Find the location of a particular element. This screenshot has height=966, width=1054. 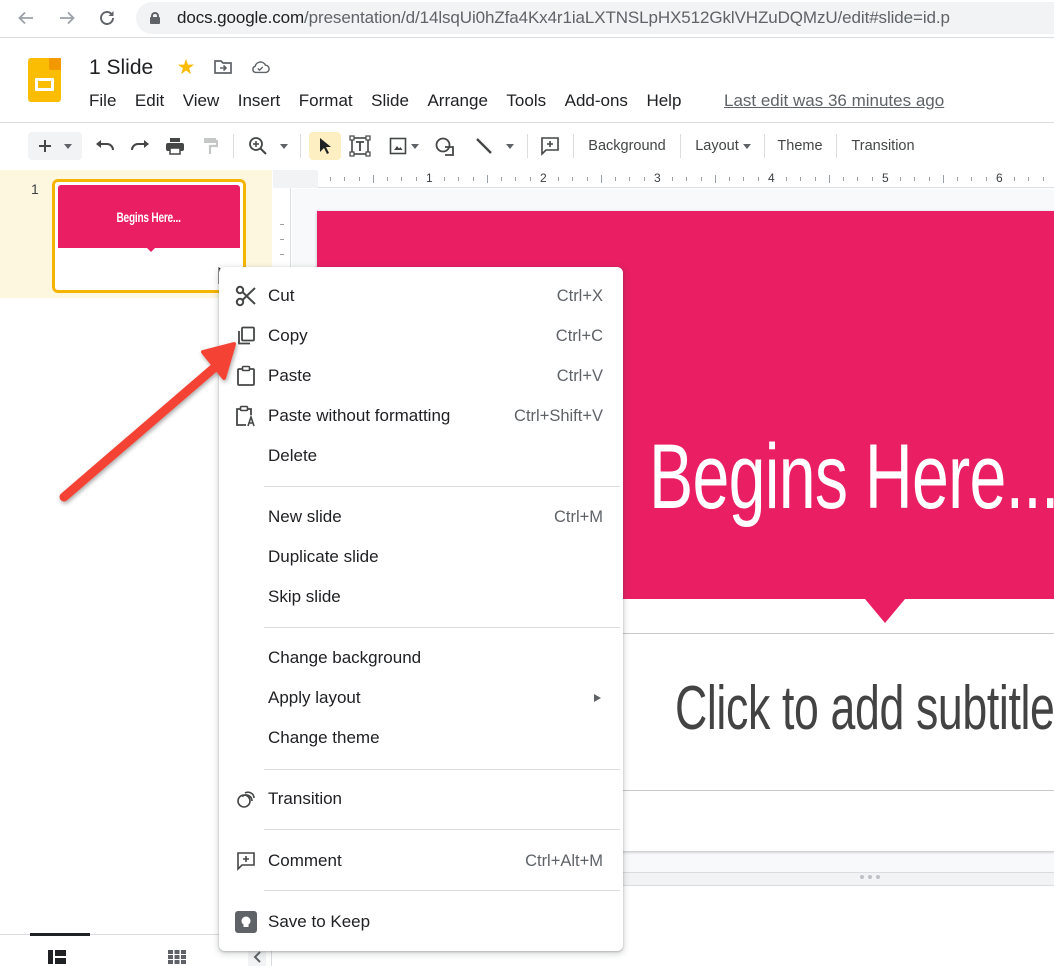

shape-button is located at coordinates (445, 146).